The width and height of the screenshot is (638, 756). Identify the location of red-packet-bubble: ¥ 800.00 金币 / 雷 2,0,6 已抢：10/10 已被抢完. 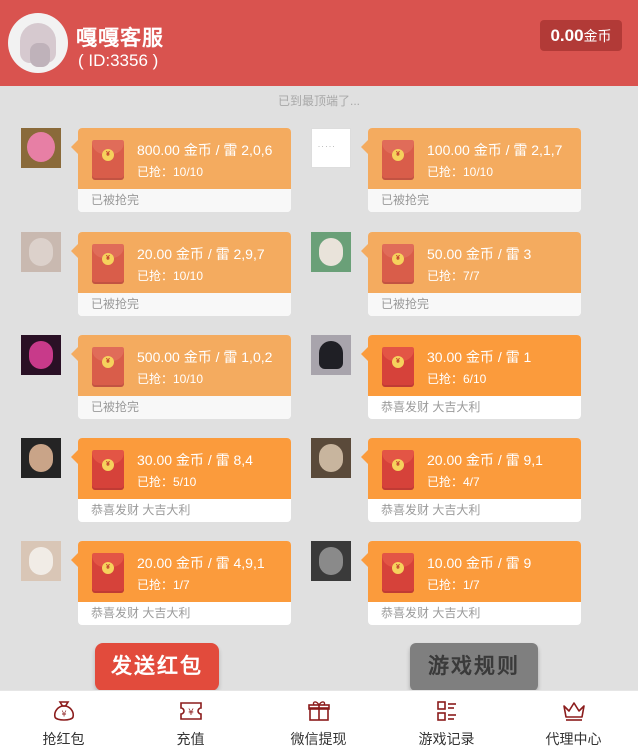
(184, 170).